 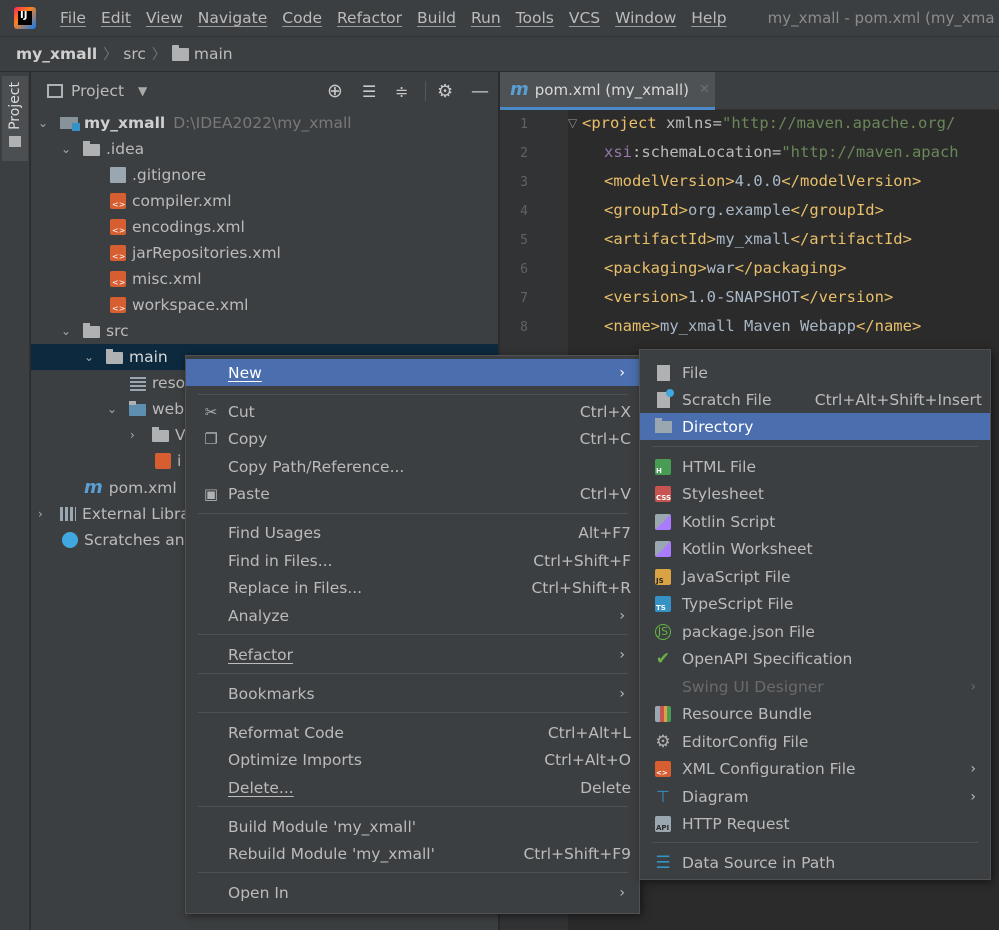 I want to click on breadcrumb-src: src, so click(x=134, y=54).